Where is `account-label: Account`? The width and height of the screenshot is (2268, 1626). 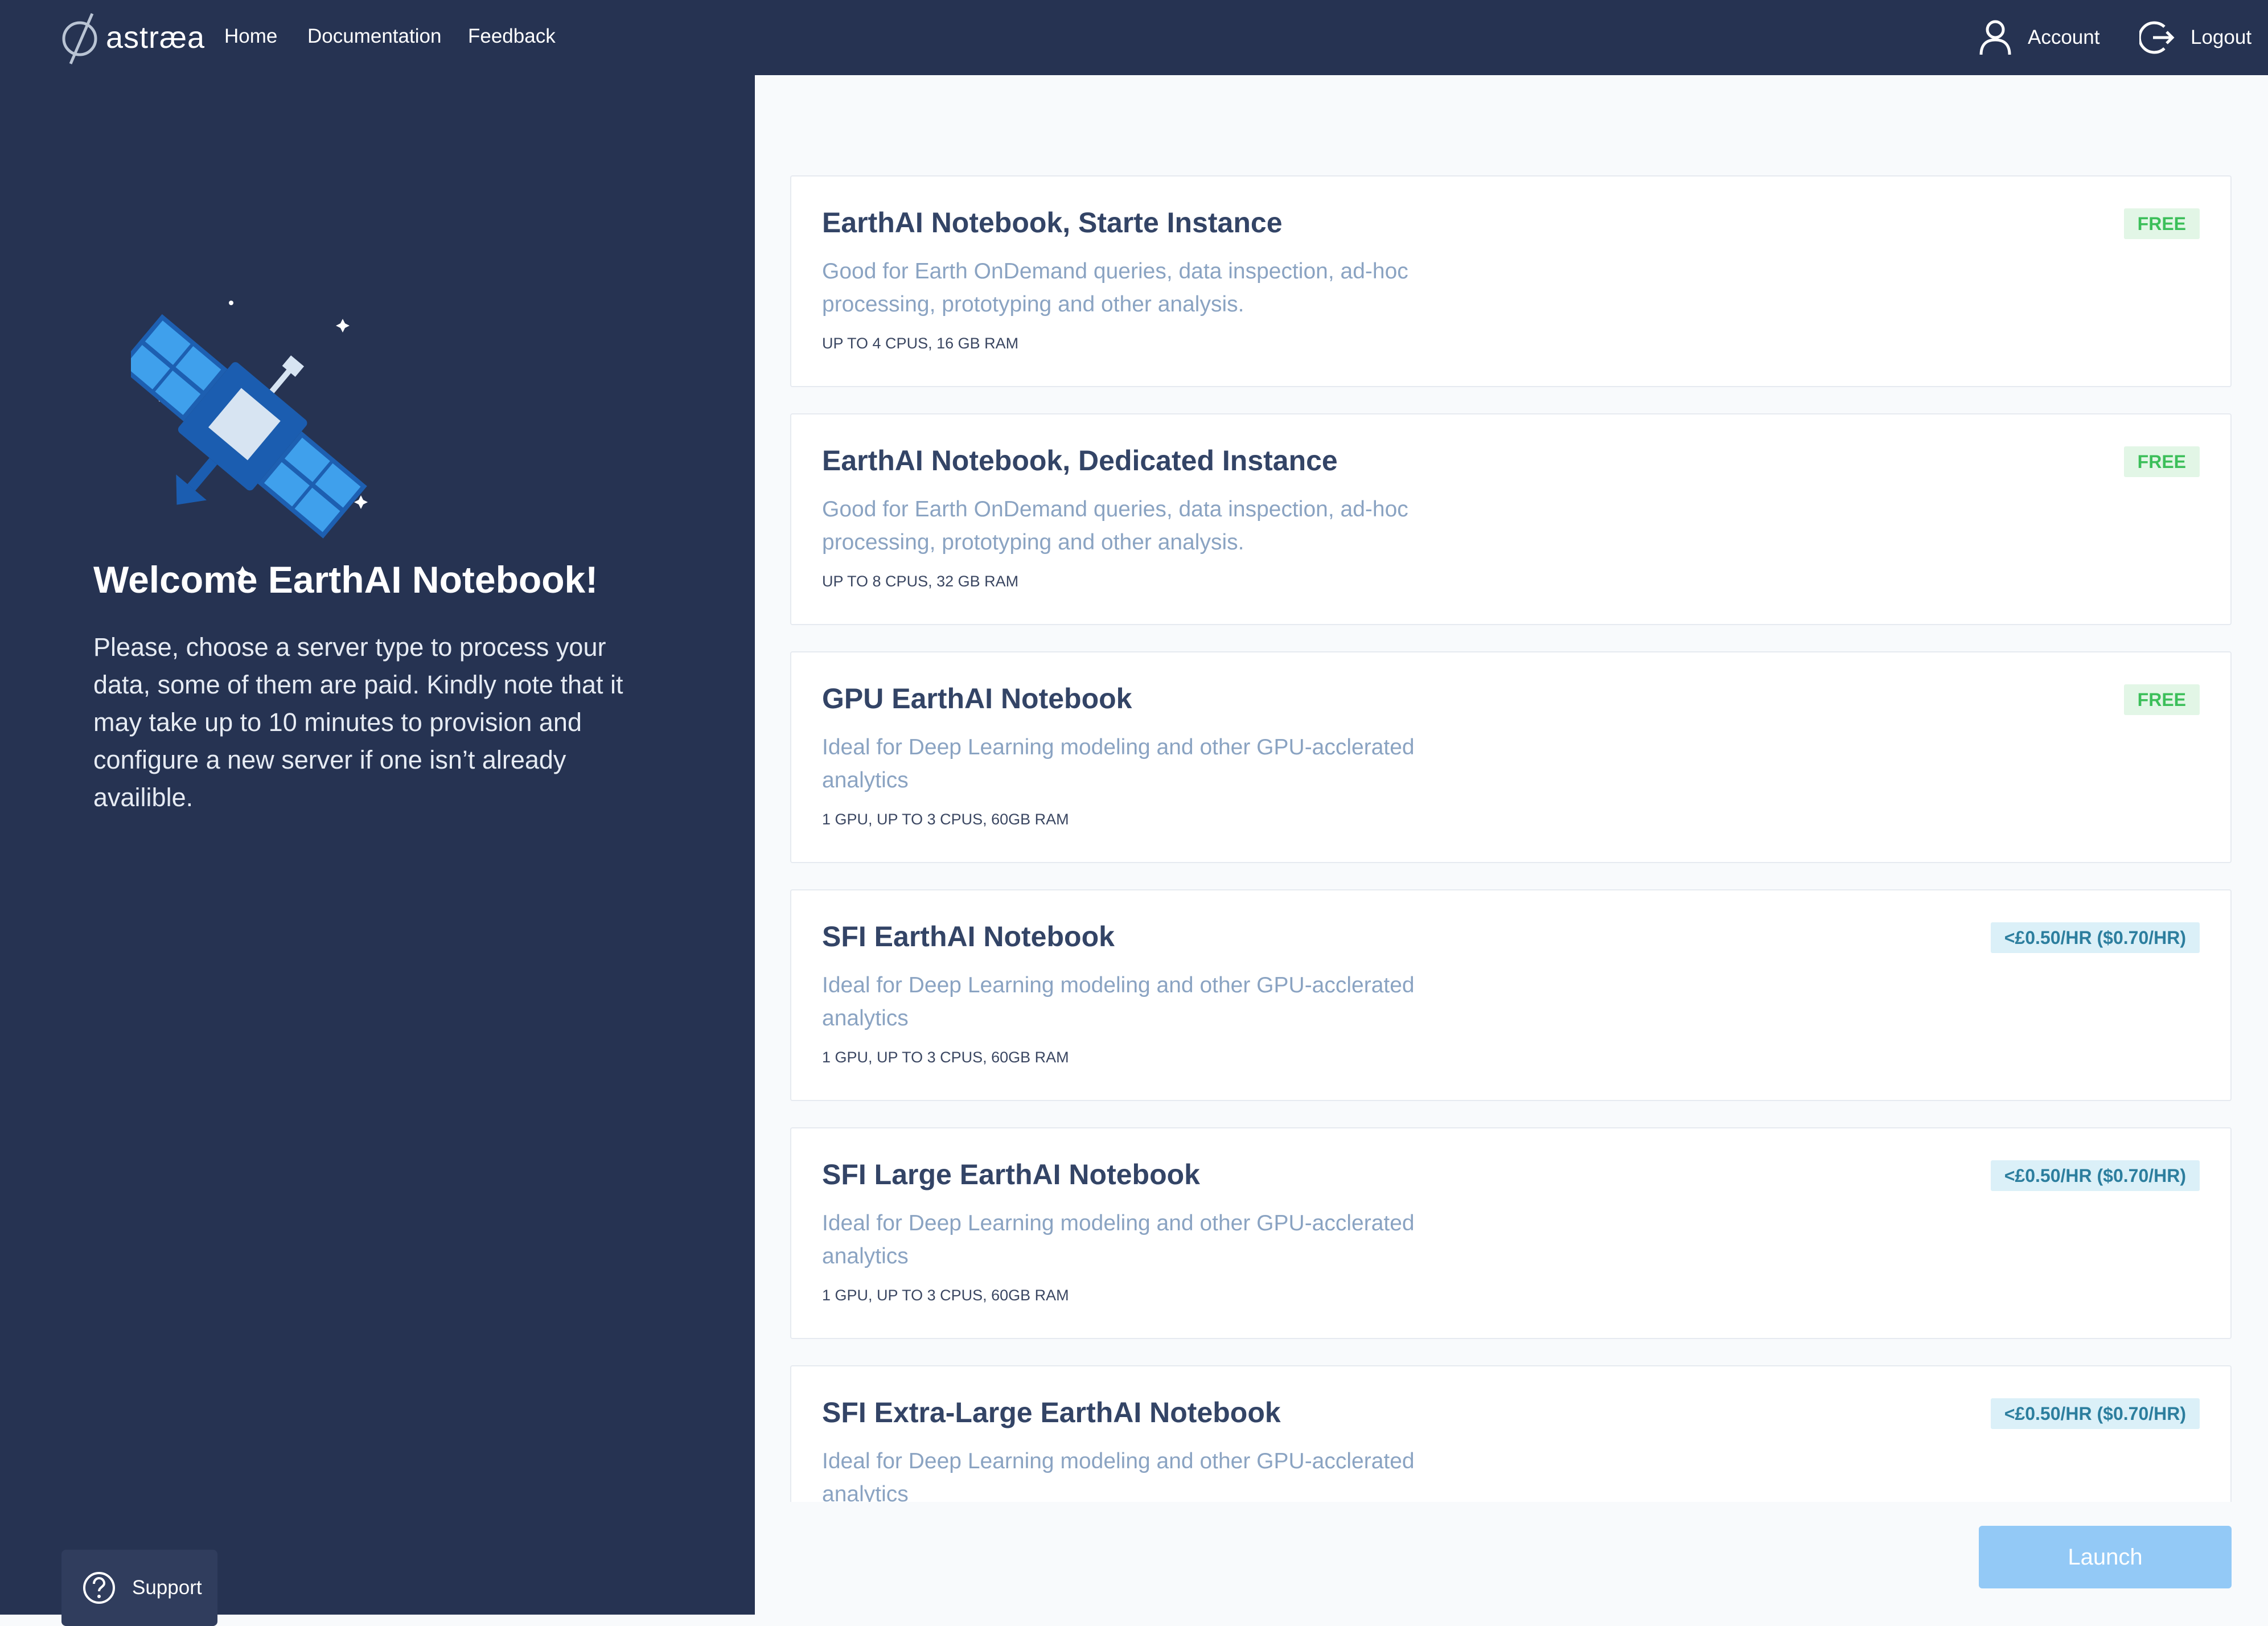 account-label: Account is located at coordinates (2064, 37).